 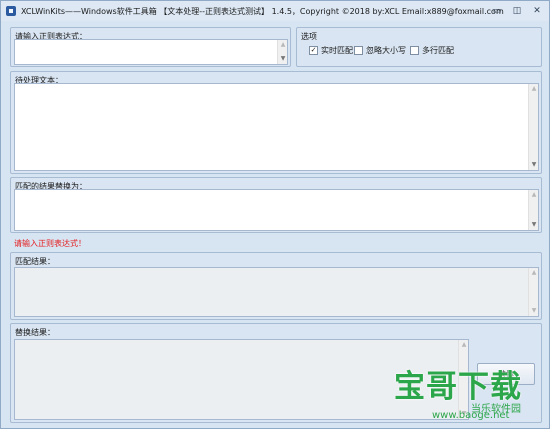 I want to click on ignore-case-label: 忽略大小写, so click(x=386, y=50).